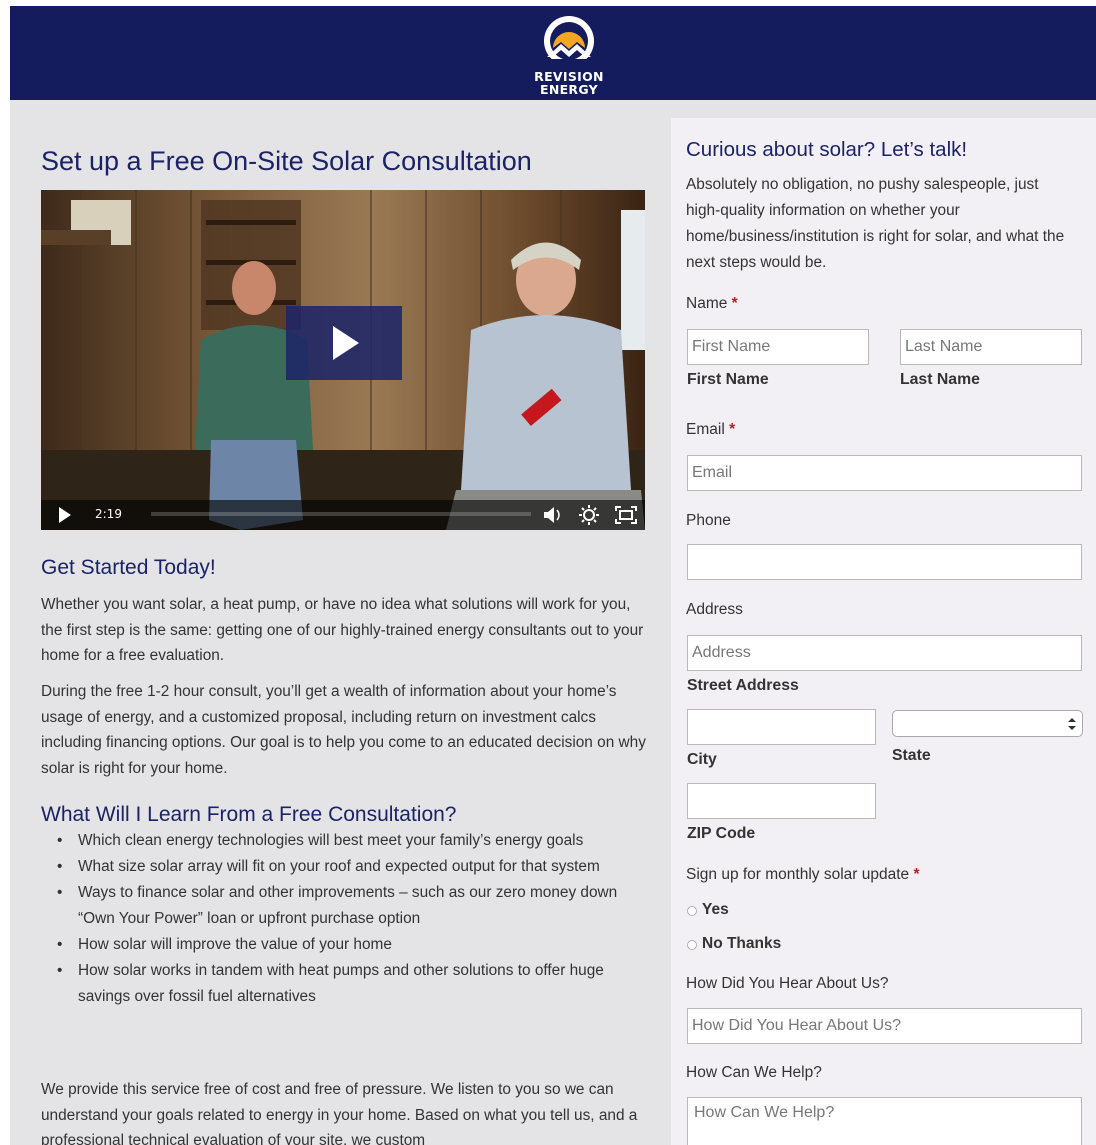 The image size is (1096, 1145). Describe the element at coordinates (884, 562) in the screenshot. I see `phone-field` at that location.